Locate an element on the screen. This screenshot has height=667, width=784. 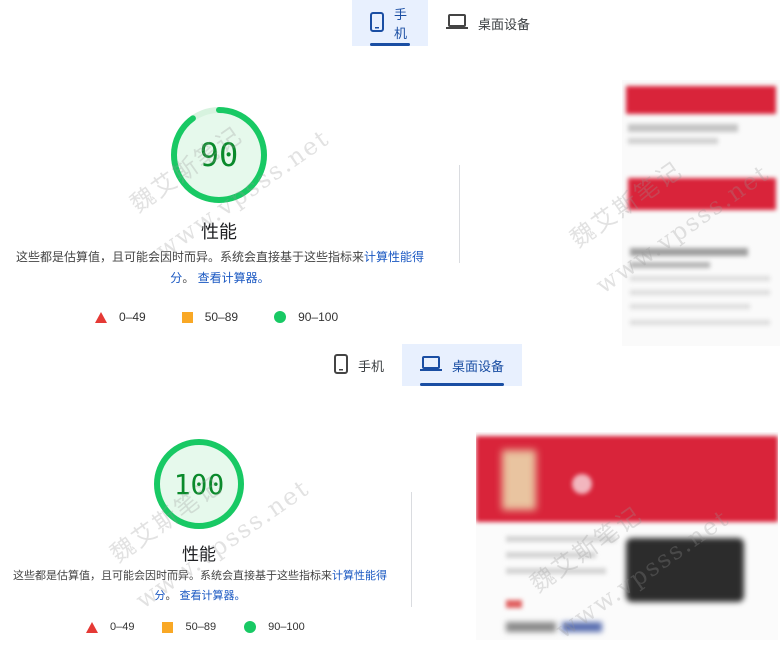
device-tabs-top: 手机 桌面设备 is located at coordinates (450, 23).